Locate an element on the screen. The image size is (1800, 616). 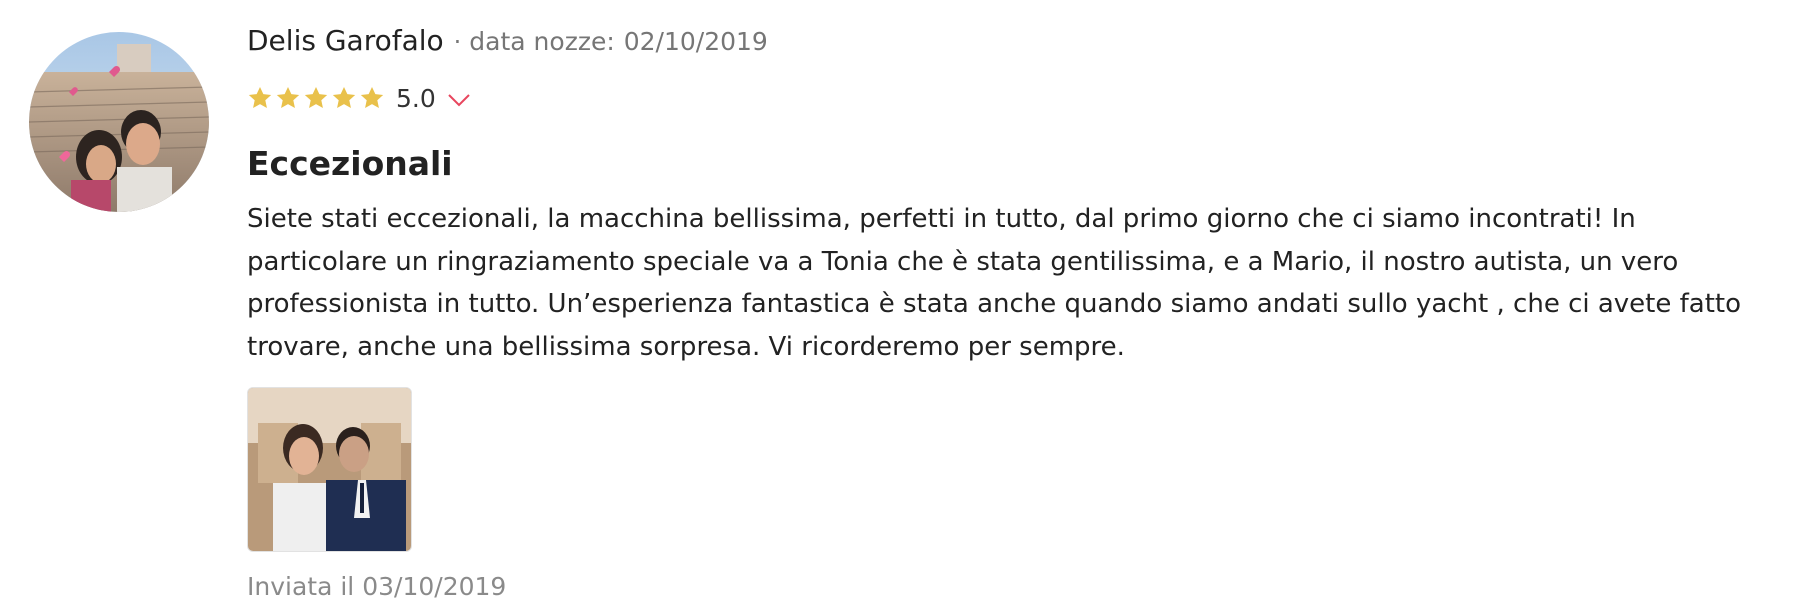
review-title: Eccezionali is located at coordinates (350, 163).